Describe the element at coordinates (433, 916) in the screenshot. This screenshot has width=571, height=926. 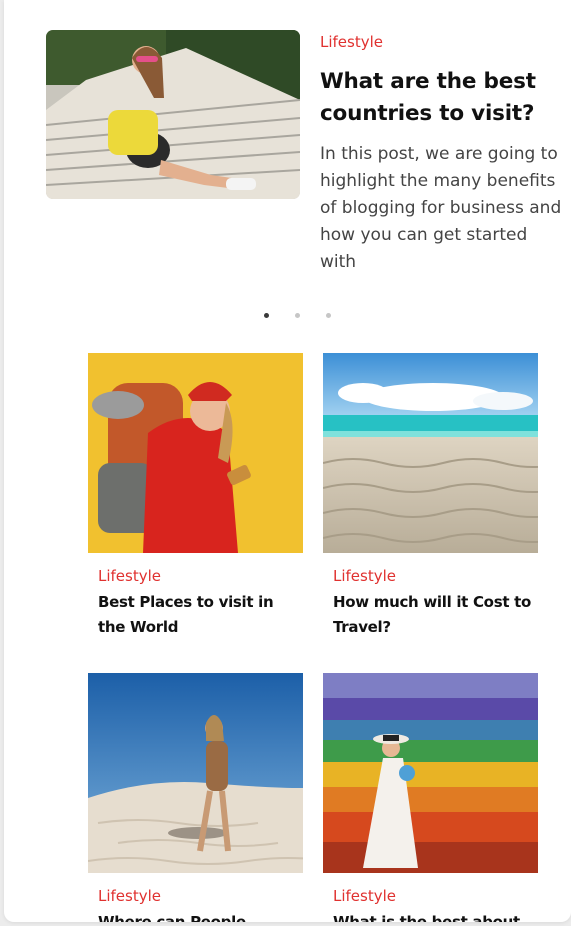
I see `post-title: What is the best about` at that location.